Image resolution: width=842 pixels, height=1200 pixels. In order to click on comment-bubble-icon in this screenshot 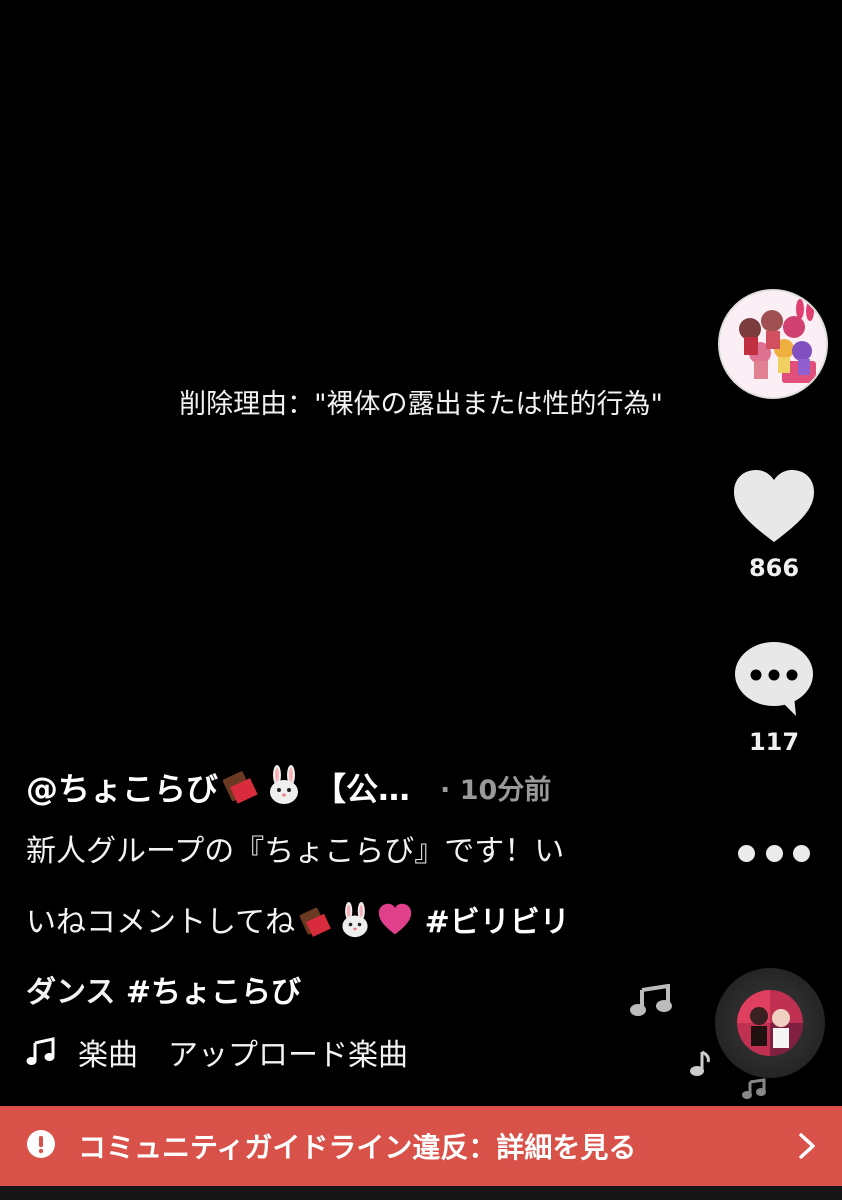, I will do `click(774, 682)`.